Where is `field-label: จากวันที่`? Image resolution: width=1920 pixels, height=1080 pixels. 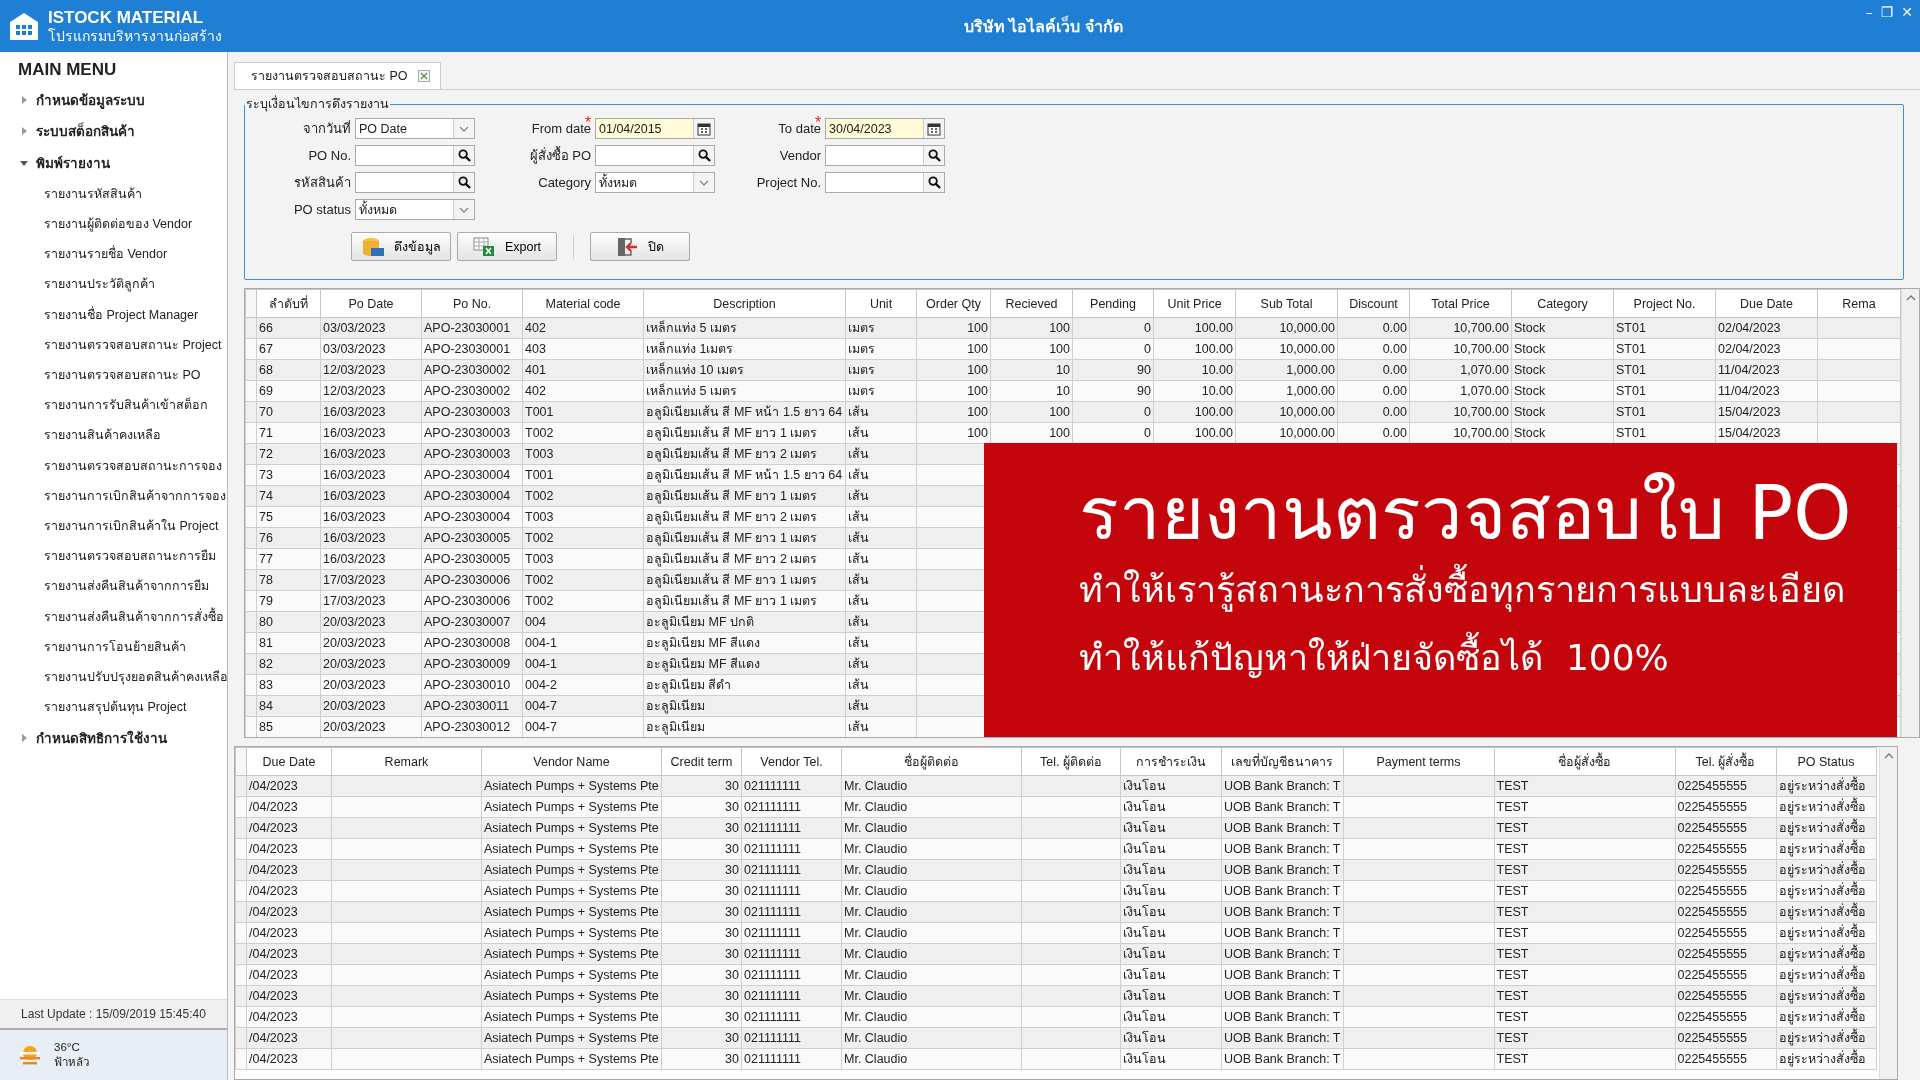 field-label: จากวันที่ is located at coordinates (327, 128).